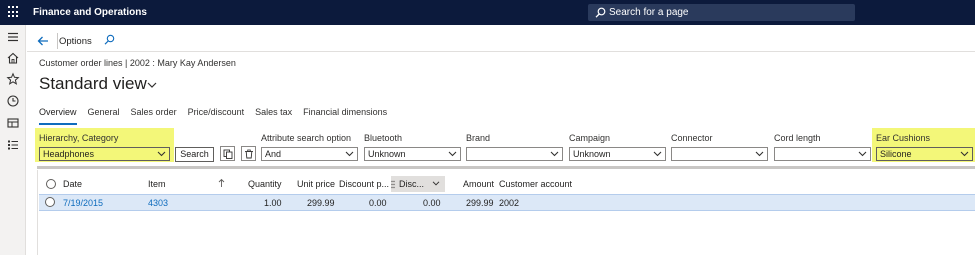 This screenshot has width=975, height=255. I want to click on bluetooth-value: Unknown, so click(387, 154).